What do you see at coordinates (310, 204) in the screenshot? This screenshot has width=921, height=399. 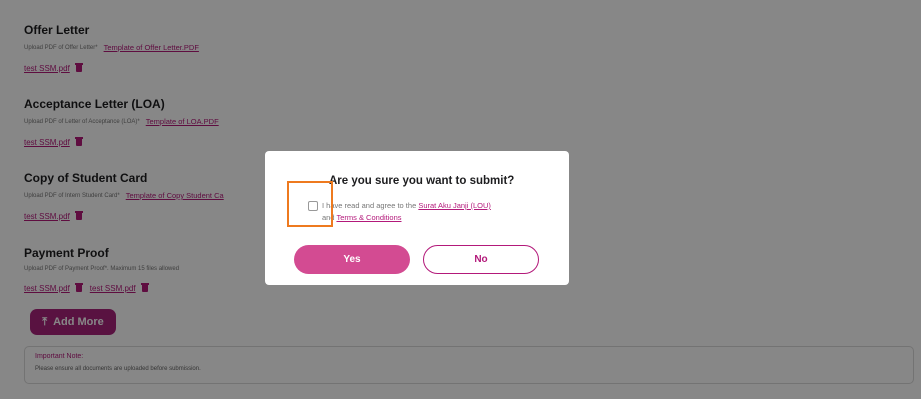 I see `checkbox-highlight-box` at bounding box center [310, 204].